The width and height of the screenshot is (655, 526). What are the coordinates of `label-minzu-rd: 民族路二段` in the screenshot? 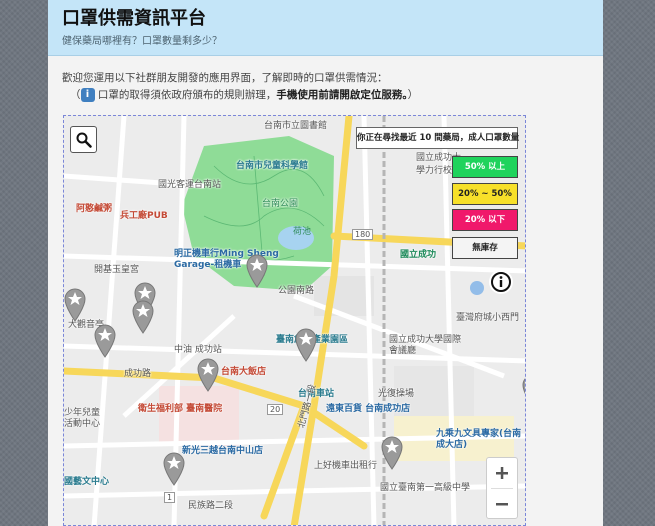 It's located at (211, 506).